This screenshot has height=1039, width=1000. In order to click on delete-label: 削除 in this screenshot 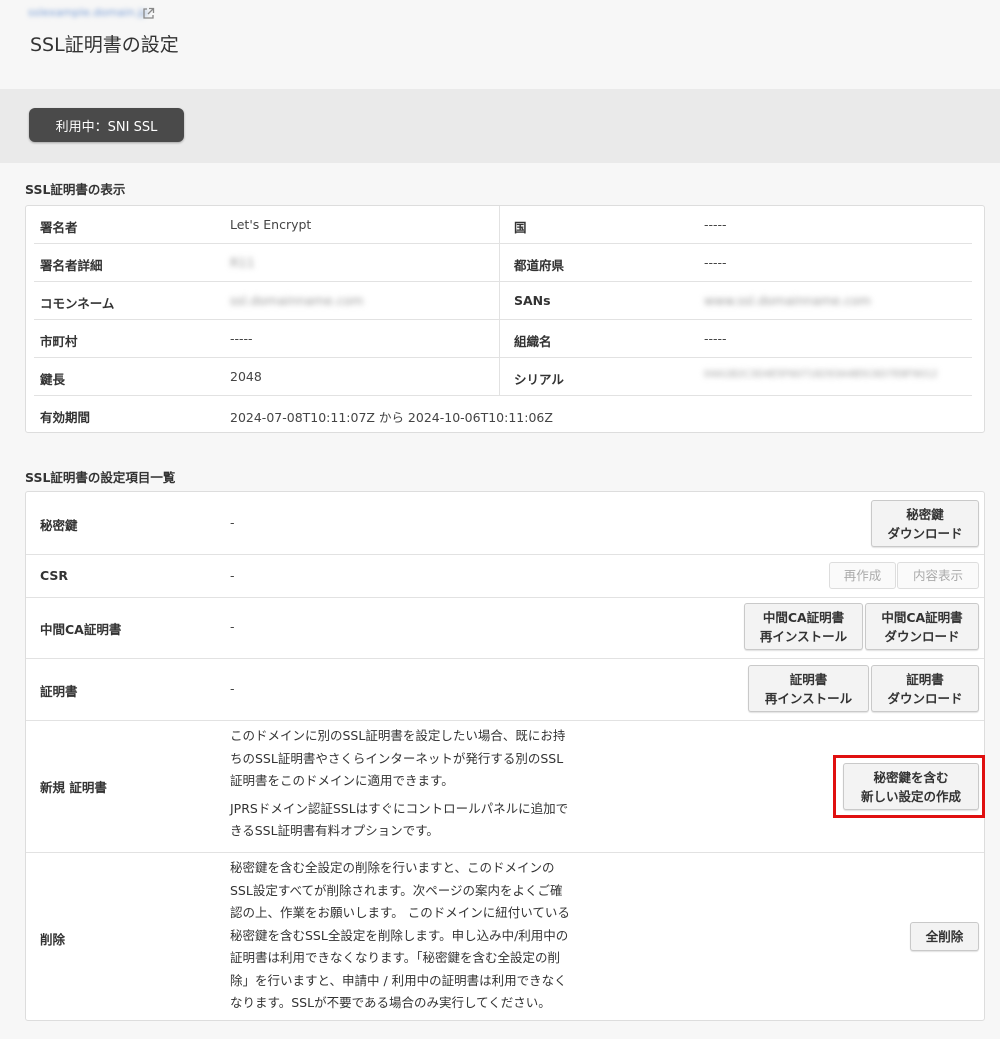, I will do `click(53, 939)`.